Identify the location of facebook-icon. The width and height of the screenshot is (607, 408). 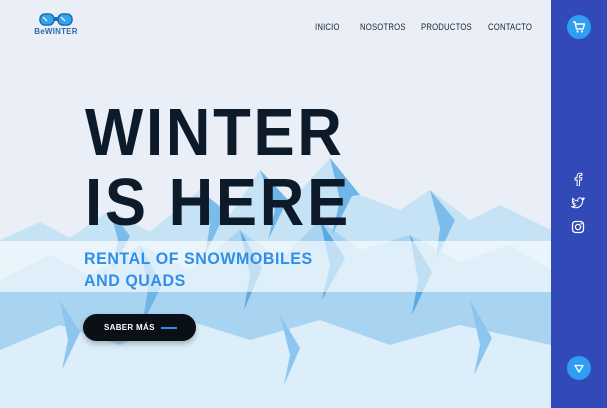
(578, 179).